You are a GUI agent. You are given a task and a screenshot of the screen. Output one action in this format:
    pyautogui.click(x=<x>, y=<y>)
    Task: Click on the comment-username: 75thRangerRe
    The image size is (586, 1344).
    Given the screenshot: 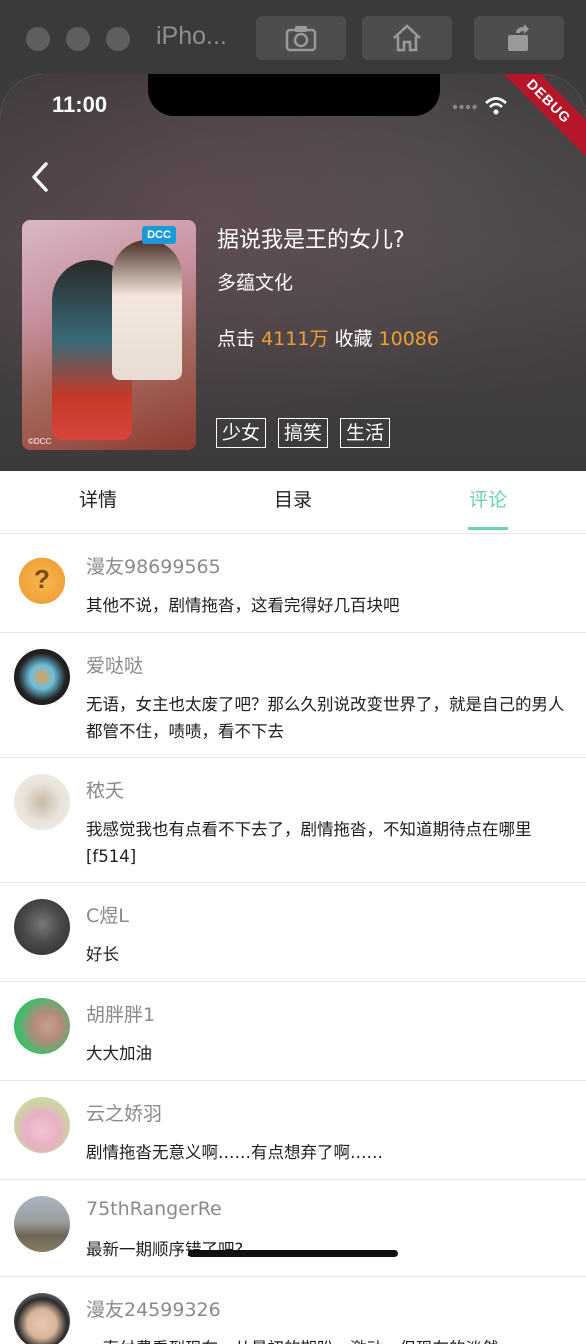 What is the action you would take?
    pyautogui.click(x=154, y=1209)
    